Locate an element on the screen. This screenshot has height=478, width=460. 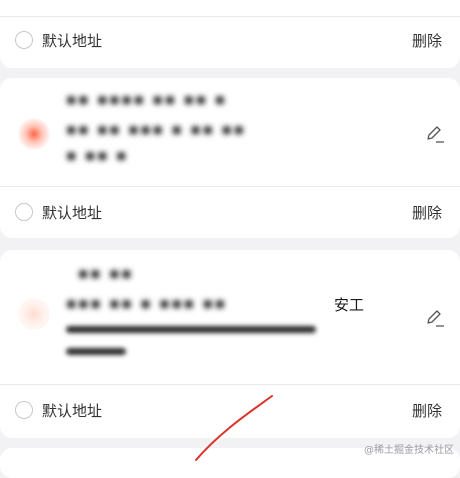
address-line-extra: ▪ ▪▪ ▪ is located at coordinates (97, 155).